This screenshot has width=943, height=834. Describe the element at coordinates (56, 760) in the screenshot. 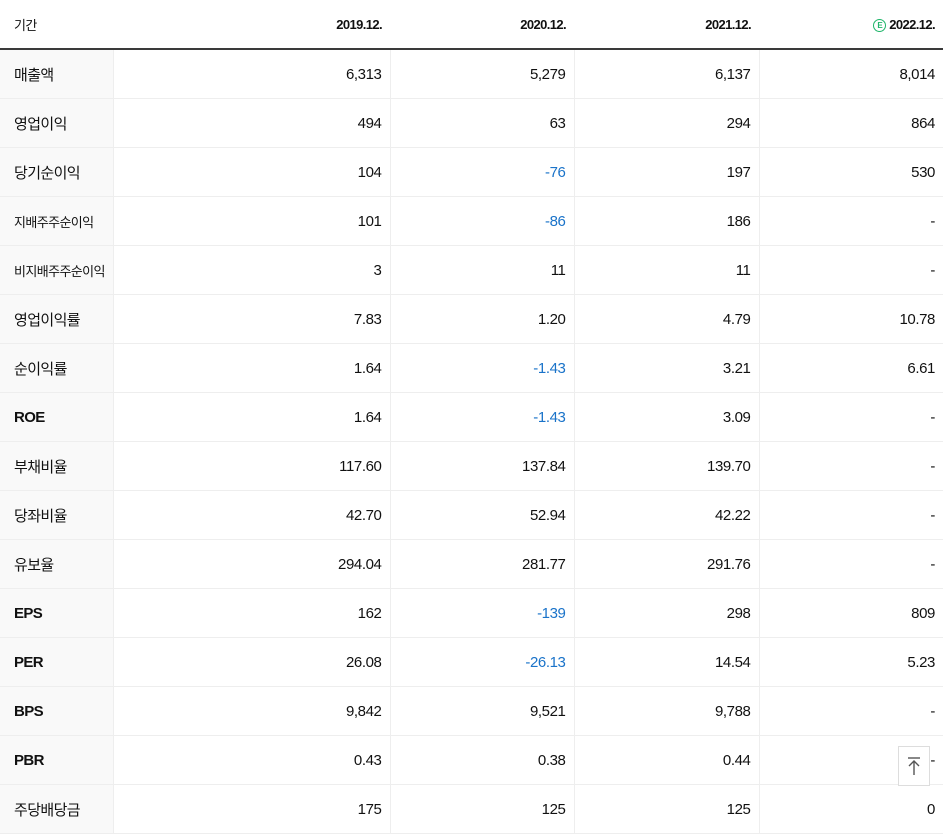

I see `row-label: PBR` at that location.